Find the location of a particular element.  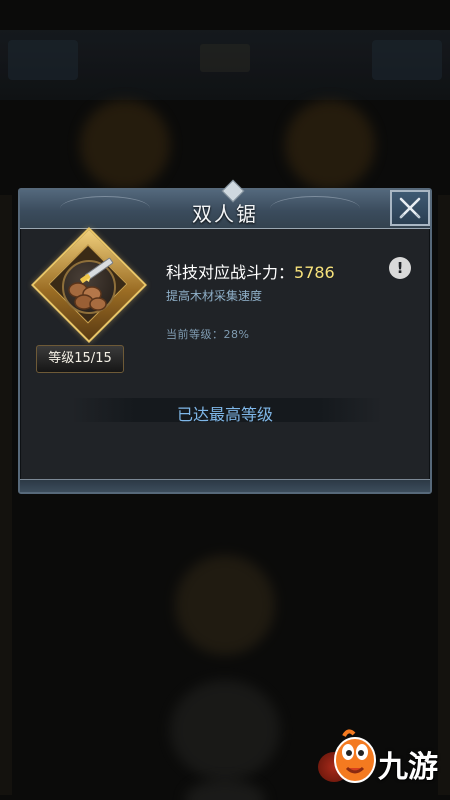

level-badge: 等级15/15 is located at coordinates (80, 359).